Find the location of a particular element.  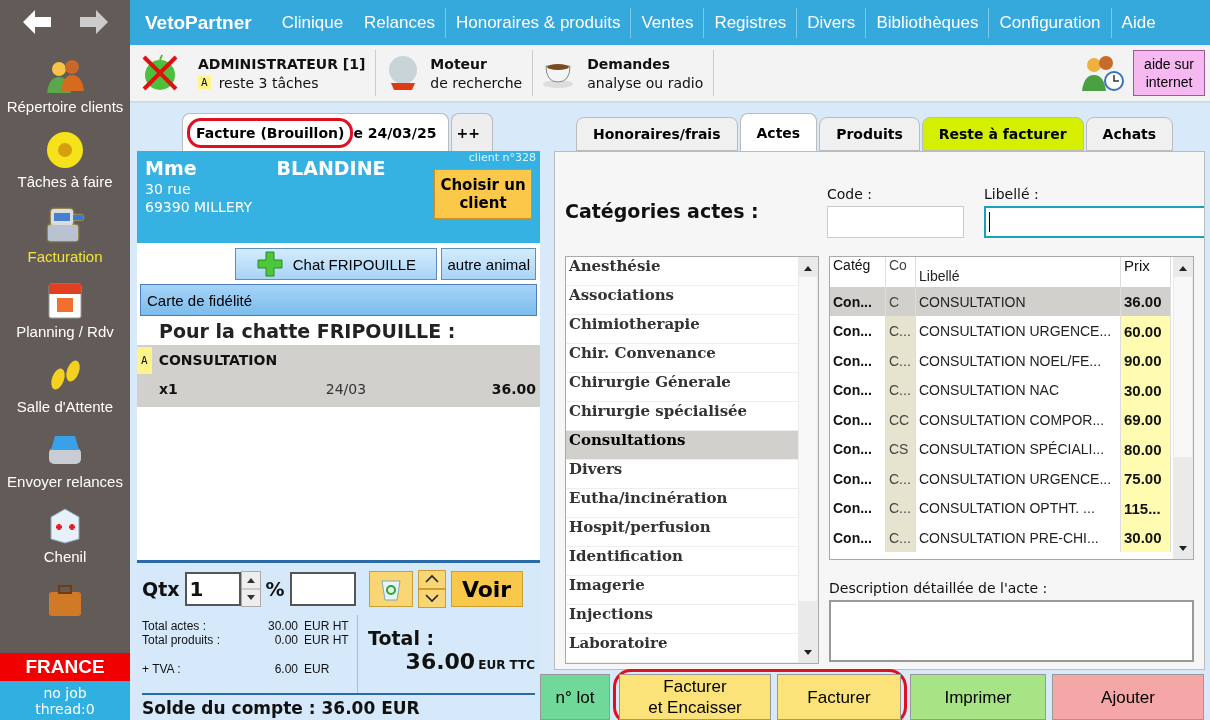

client-number: client n°328 is located at coordinates (502, 157).